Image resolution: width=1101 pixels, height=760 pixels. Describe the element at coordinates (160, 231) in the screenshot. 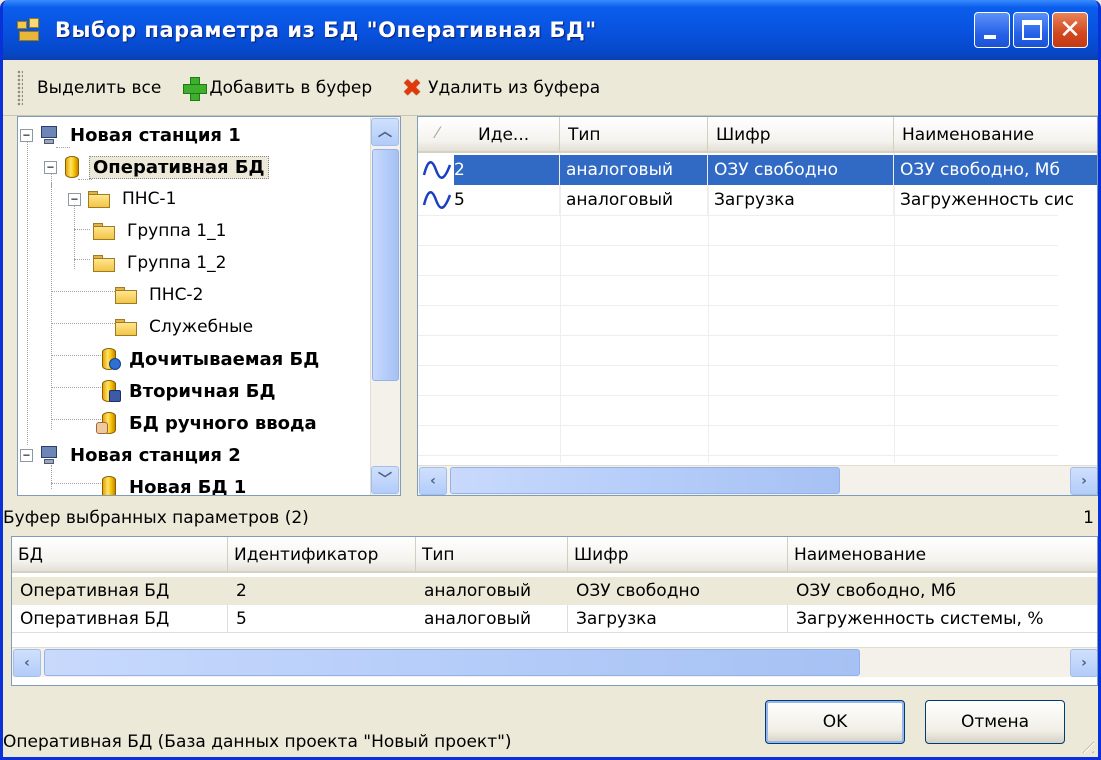

I see `tree-item-group-1-1: Группа 1_1` at that location.